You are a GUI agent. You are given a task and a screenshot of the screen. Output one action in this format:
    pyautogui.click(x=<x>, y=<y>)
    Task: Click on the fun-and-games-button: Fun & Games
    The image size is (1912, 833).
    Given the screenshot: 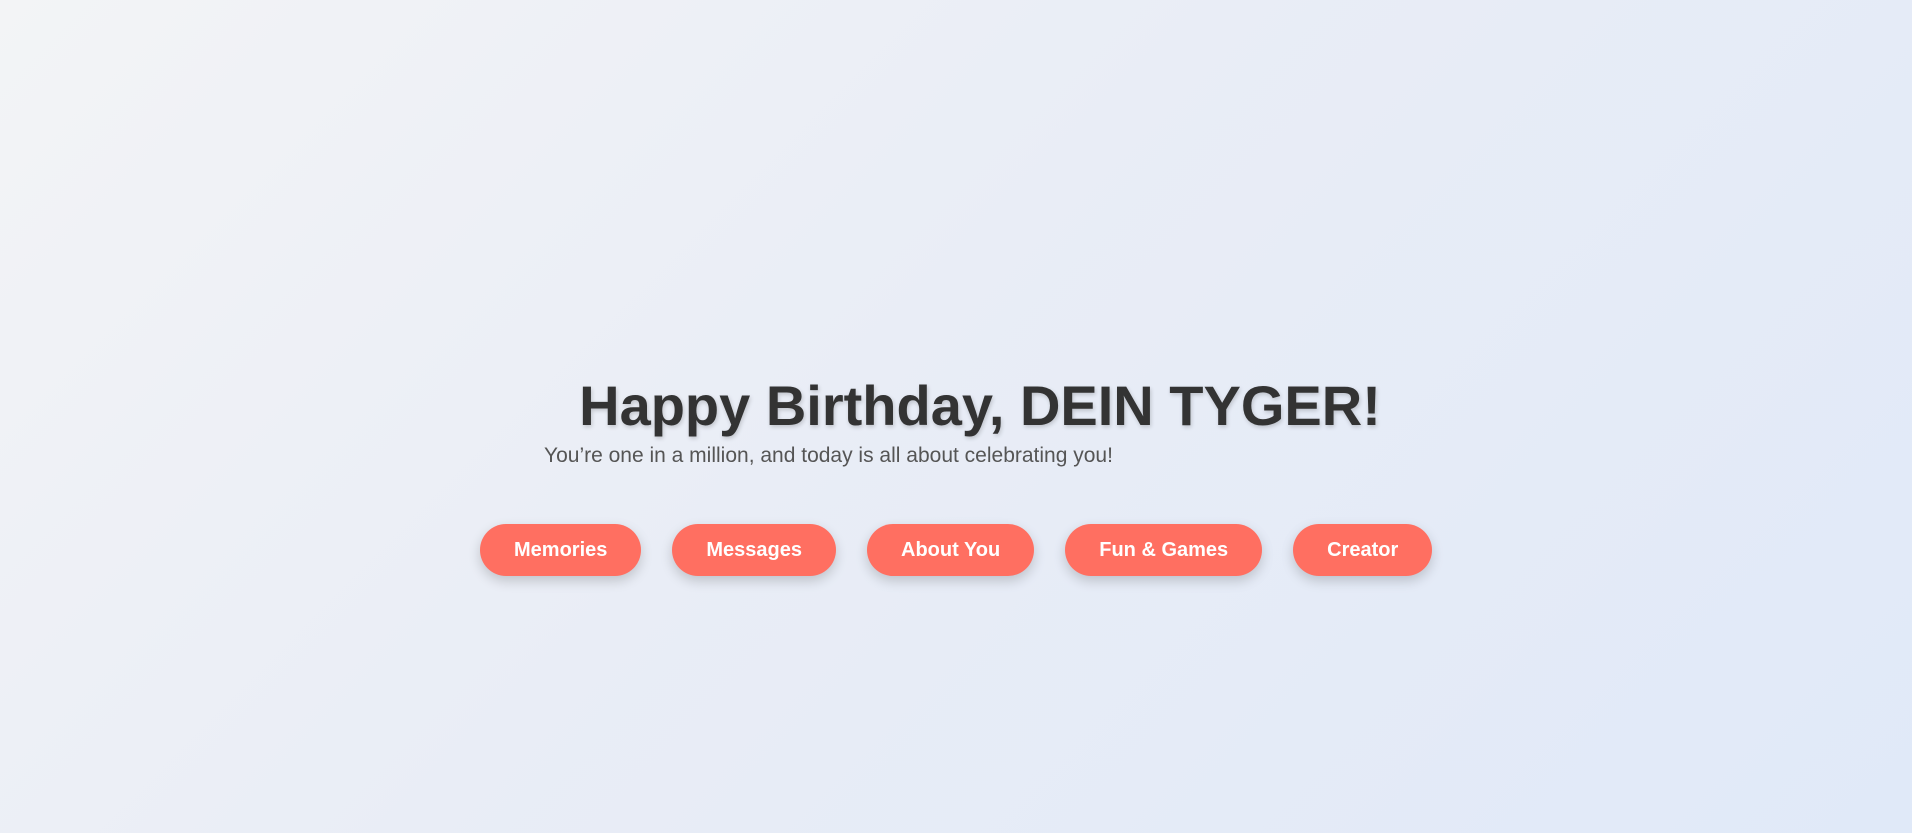 What is the action you would take?
    pyautogui.click(x=1164, y=550)
    